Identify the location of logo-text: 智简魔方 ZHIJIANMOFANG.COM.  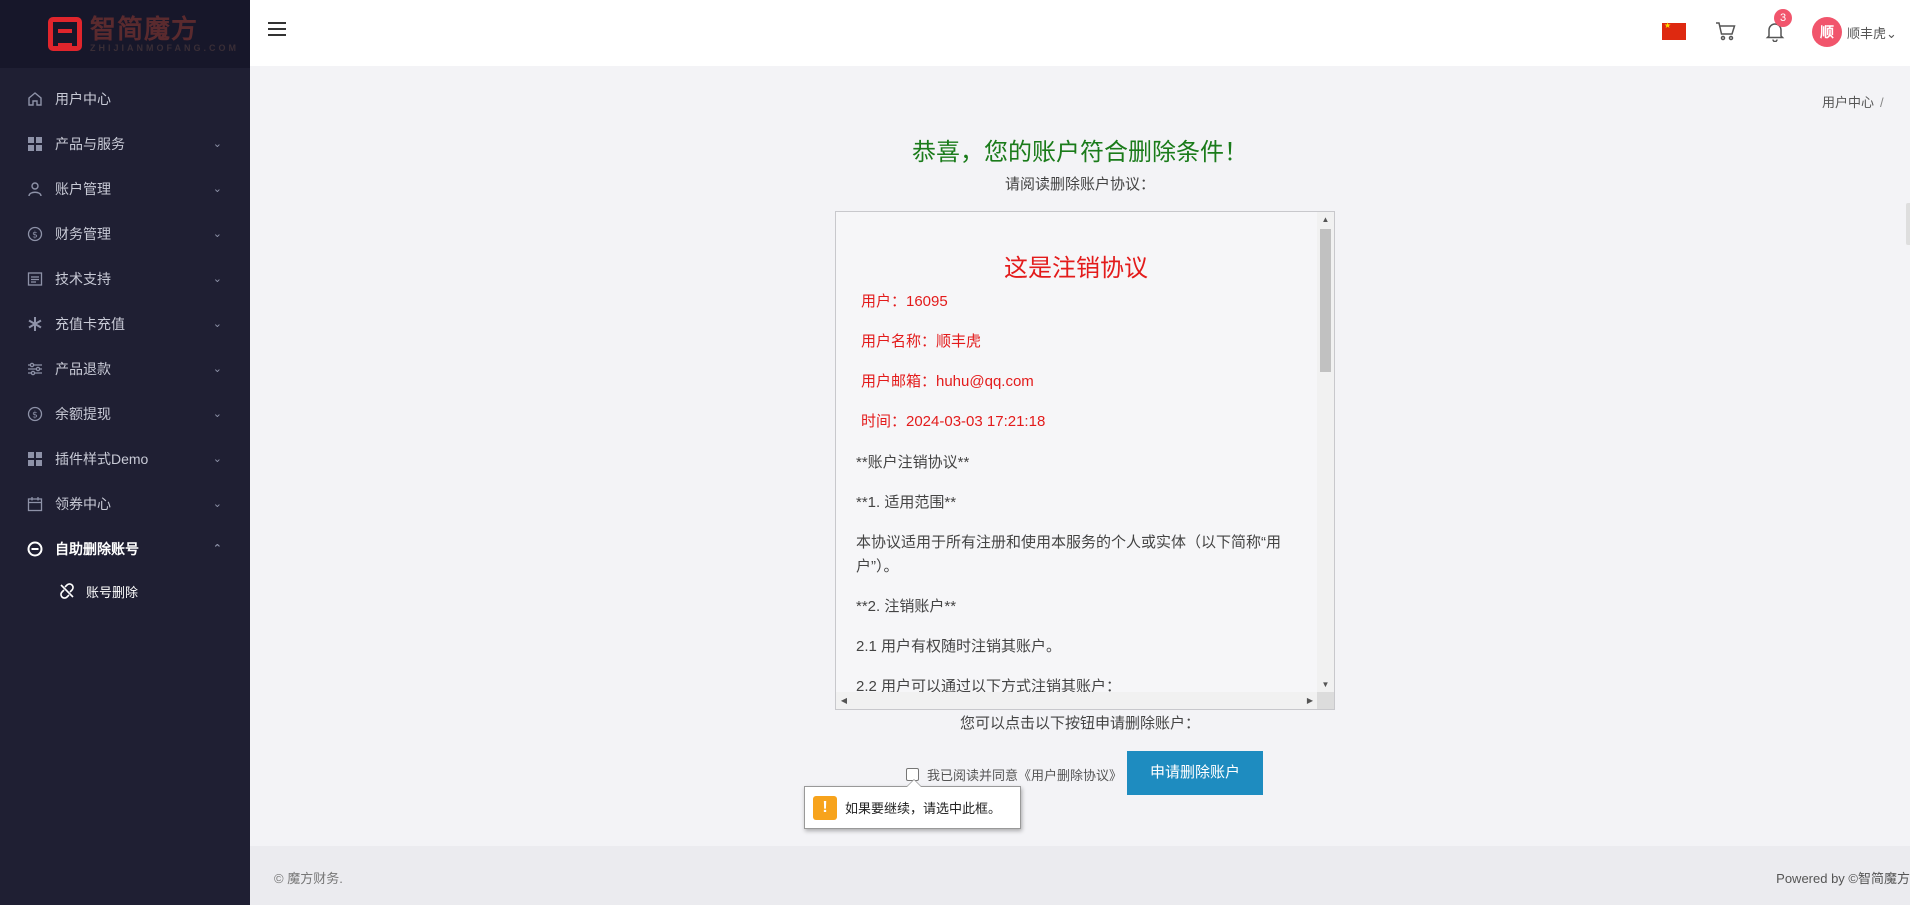
(164, 34).